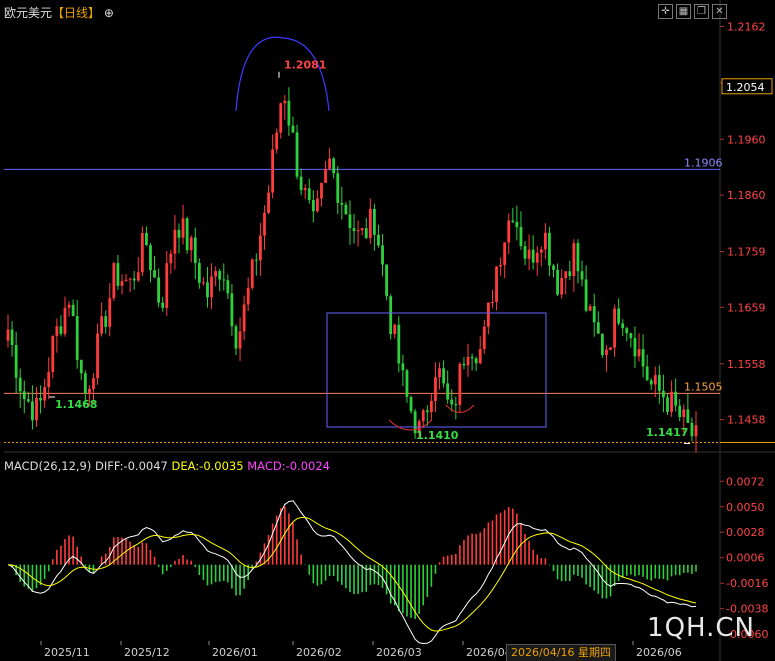 This screenshot has width=775, height=661. Describe the element at coordinates (683, 11) in the screenshot. I see `layout-icon: ▦` at that location.